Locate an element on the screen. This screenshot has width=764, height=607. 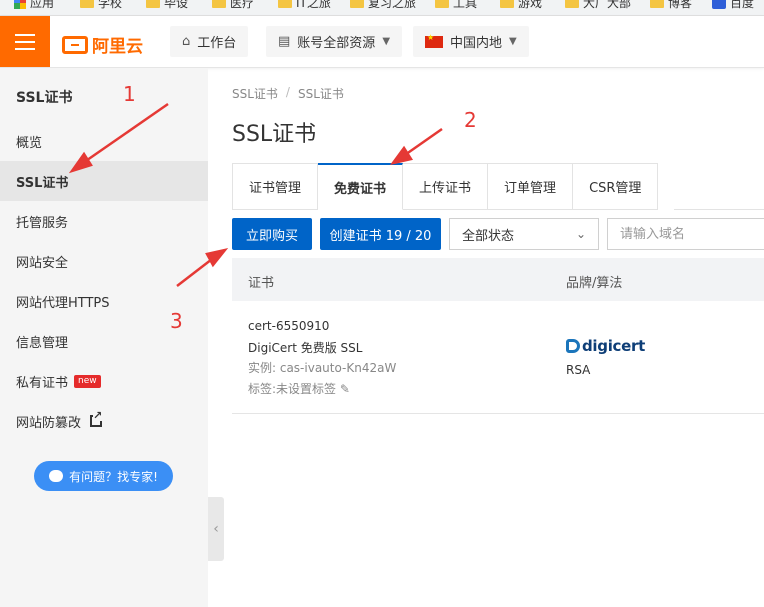
bookmark-folder: IT之旅 is located at coordinates (304, 5).